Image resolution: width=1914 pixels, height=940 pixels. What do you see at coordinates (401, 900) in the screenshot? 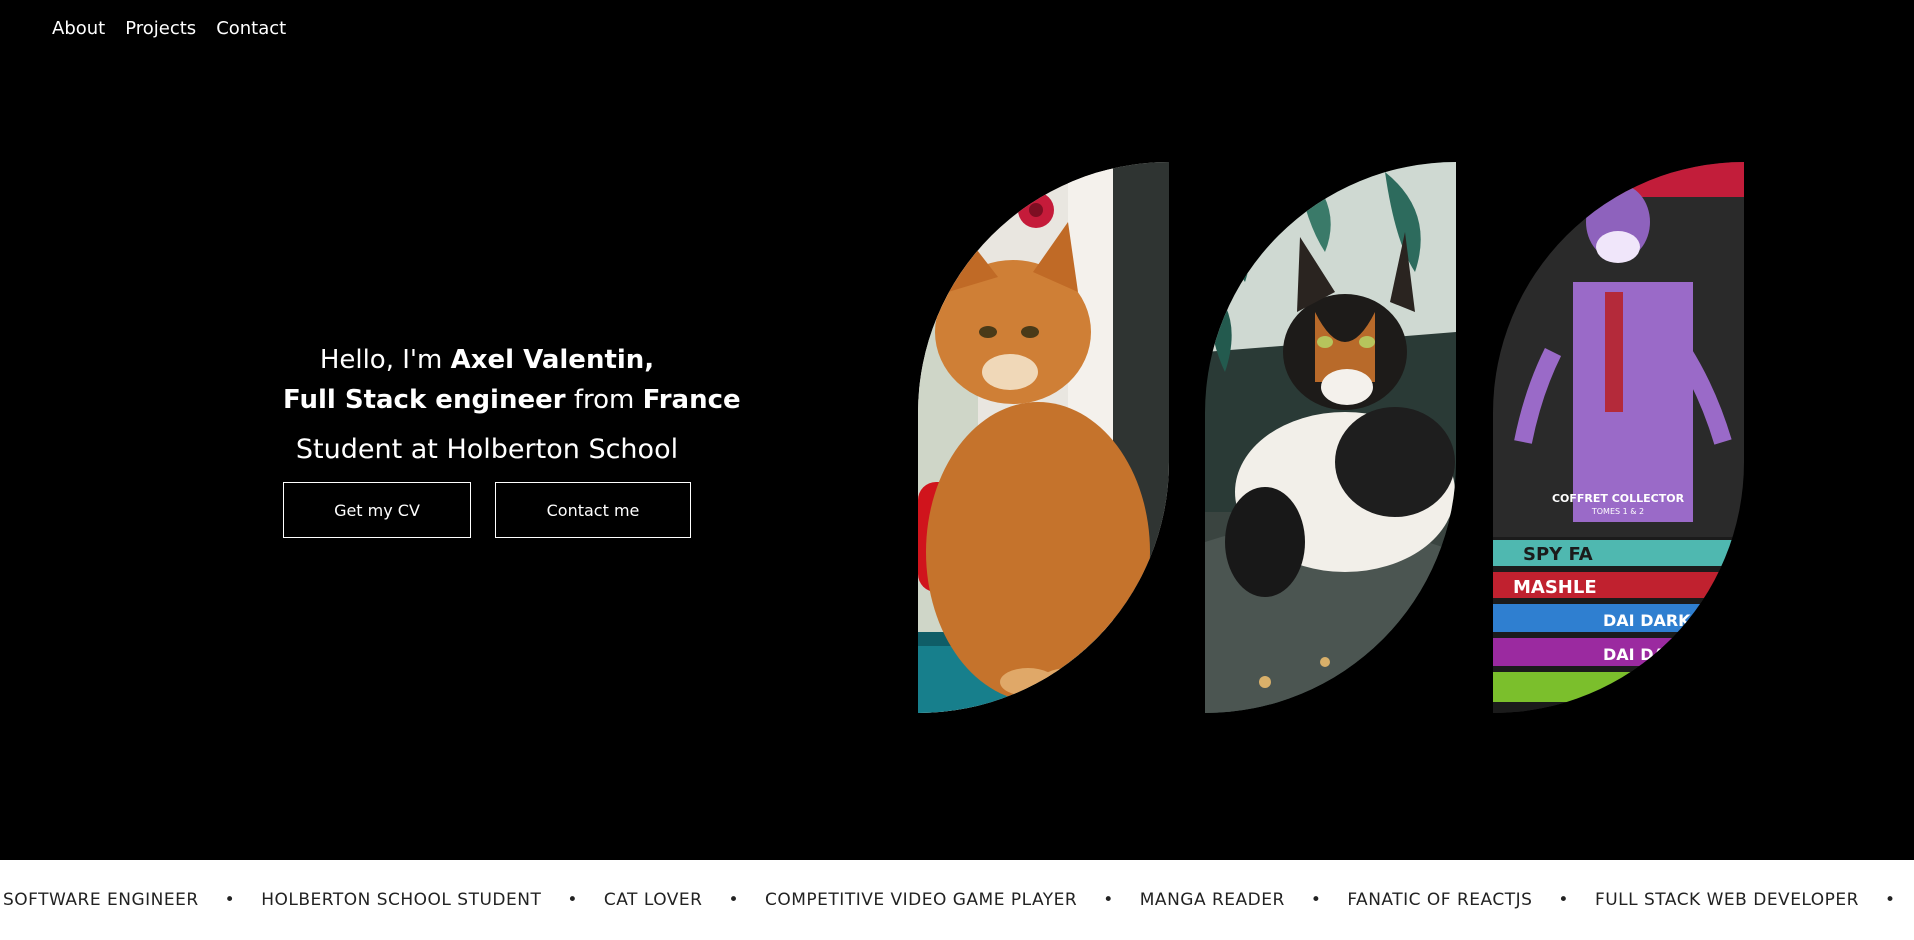
I see `marquee-item: HOLBERTON SCHOOL STUDENT` at bounding box center [401, 900].